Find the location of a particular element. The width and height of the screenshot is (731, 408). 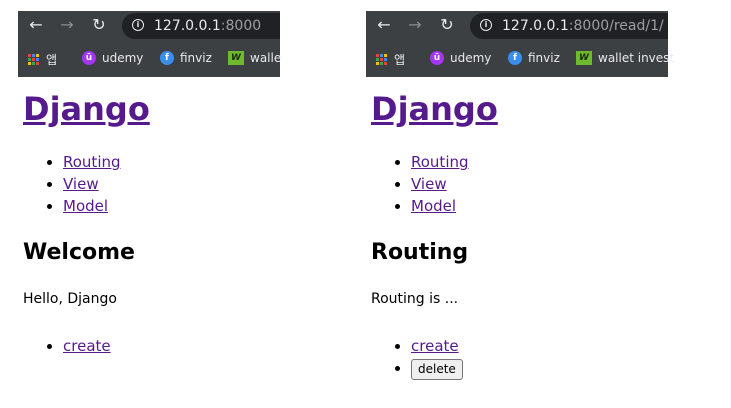

url-text: 127.0.0.1:8000 is located at coordinates (207, 26).